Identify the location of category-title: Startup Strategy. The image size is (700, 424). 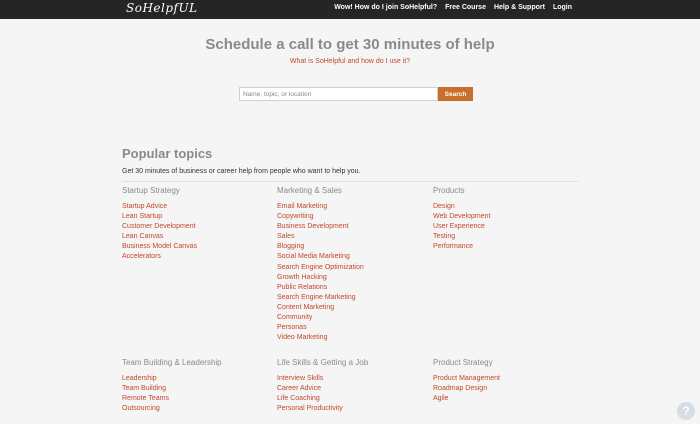
(151, 190).